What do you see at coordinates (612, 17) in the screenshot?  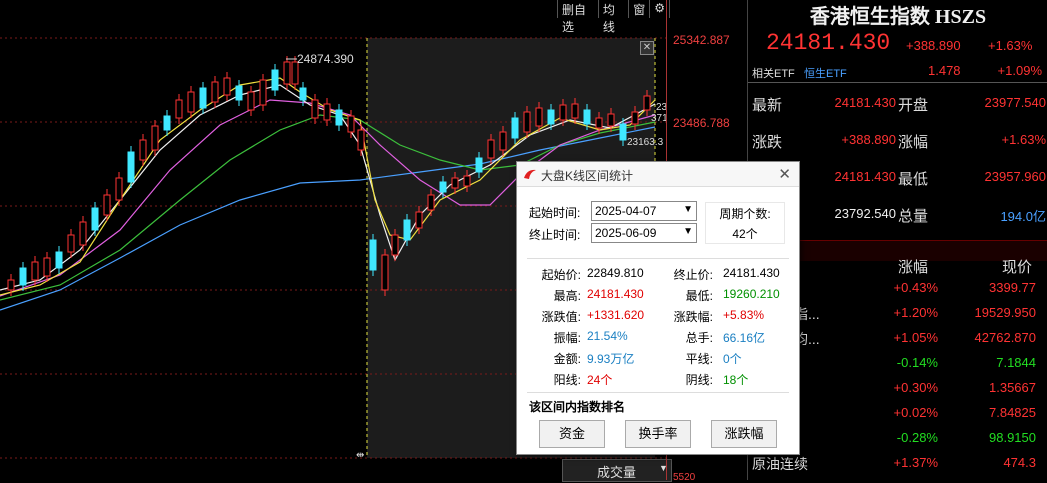 I see `moving-average-button: 均线` at bounding box center [612, 17].